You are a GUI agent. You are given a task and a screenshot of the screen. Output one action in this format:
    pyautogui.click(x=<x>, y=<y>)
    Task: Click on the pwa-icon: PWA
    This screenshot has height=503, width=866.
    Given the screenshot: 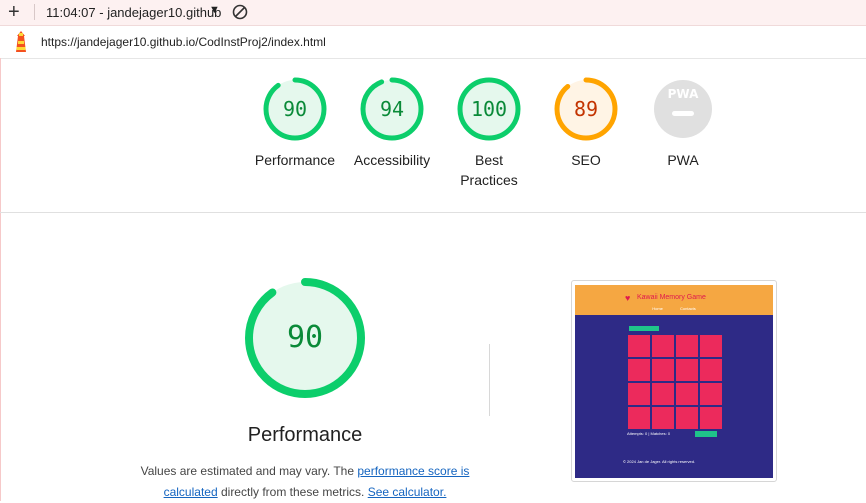 What is the action you would take?
    pyautogui.click(x=683, y=94)
    